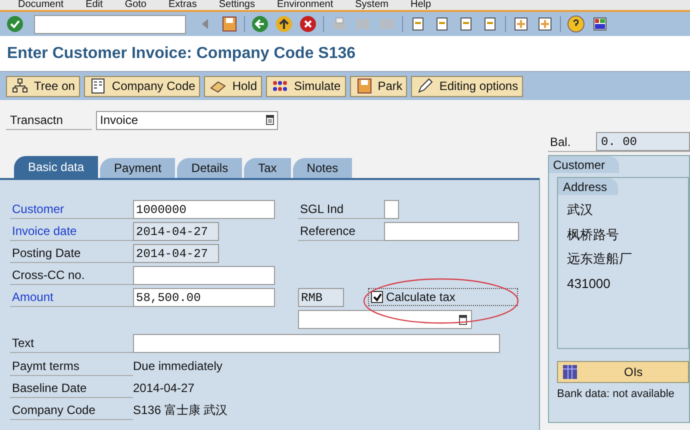  I want to click on balance-field: 0. 00, so click(643, 141).